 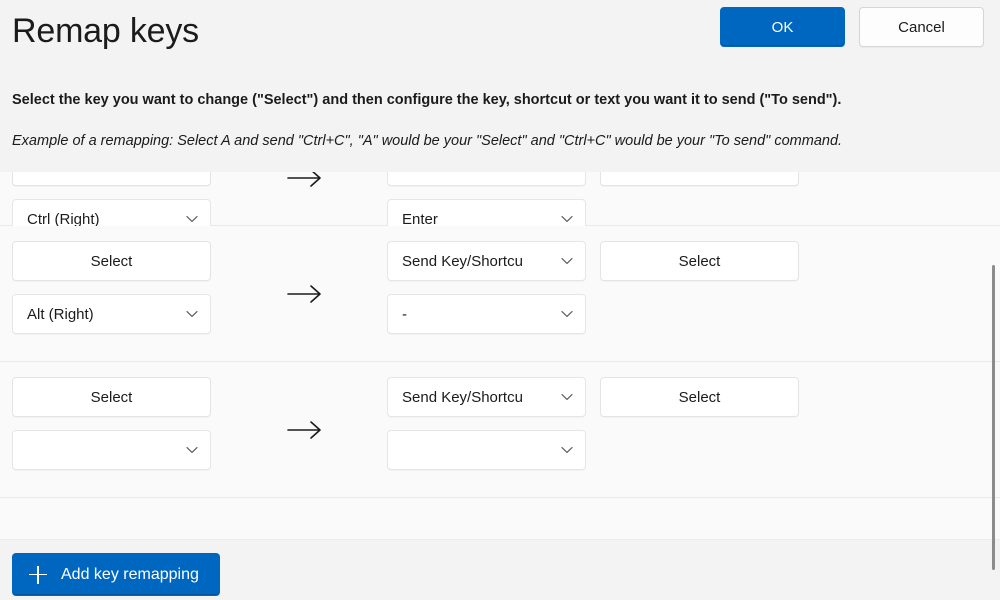 I want to click on row-3-target-type-value: Send Key/Shortcu, so click(x=462, y=397).